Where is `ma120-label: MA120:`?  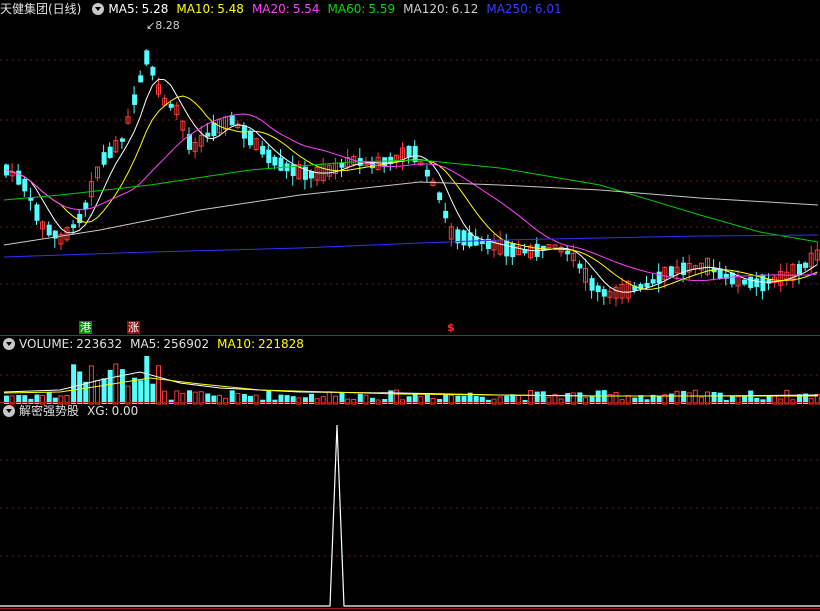
ma120-label: MA120: is located at coordinates (426, 9).